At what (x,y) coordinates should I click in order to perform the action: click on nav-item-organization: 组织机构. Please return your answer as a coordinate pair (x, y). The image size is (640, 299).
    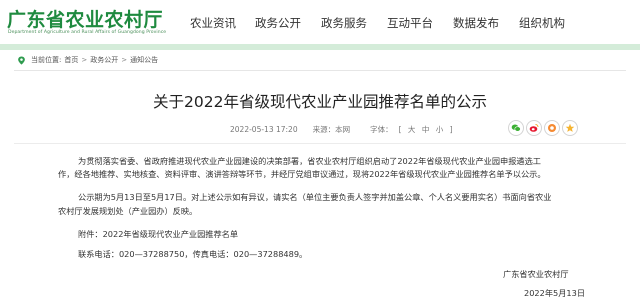
    Looking at the image, I should click on (542, 23).